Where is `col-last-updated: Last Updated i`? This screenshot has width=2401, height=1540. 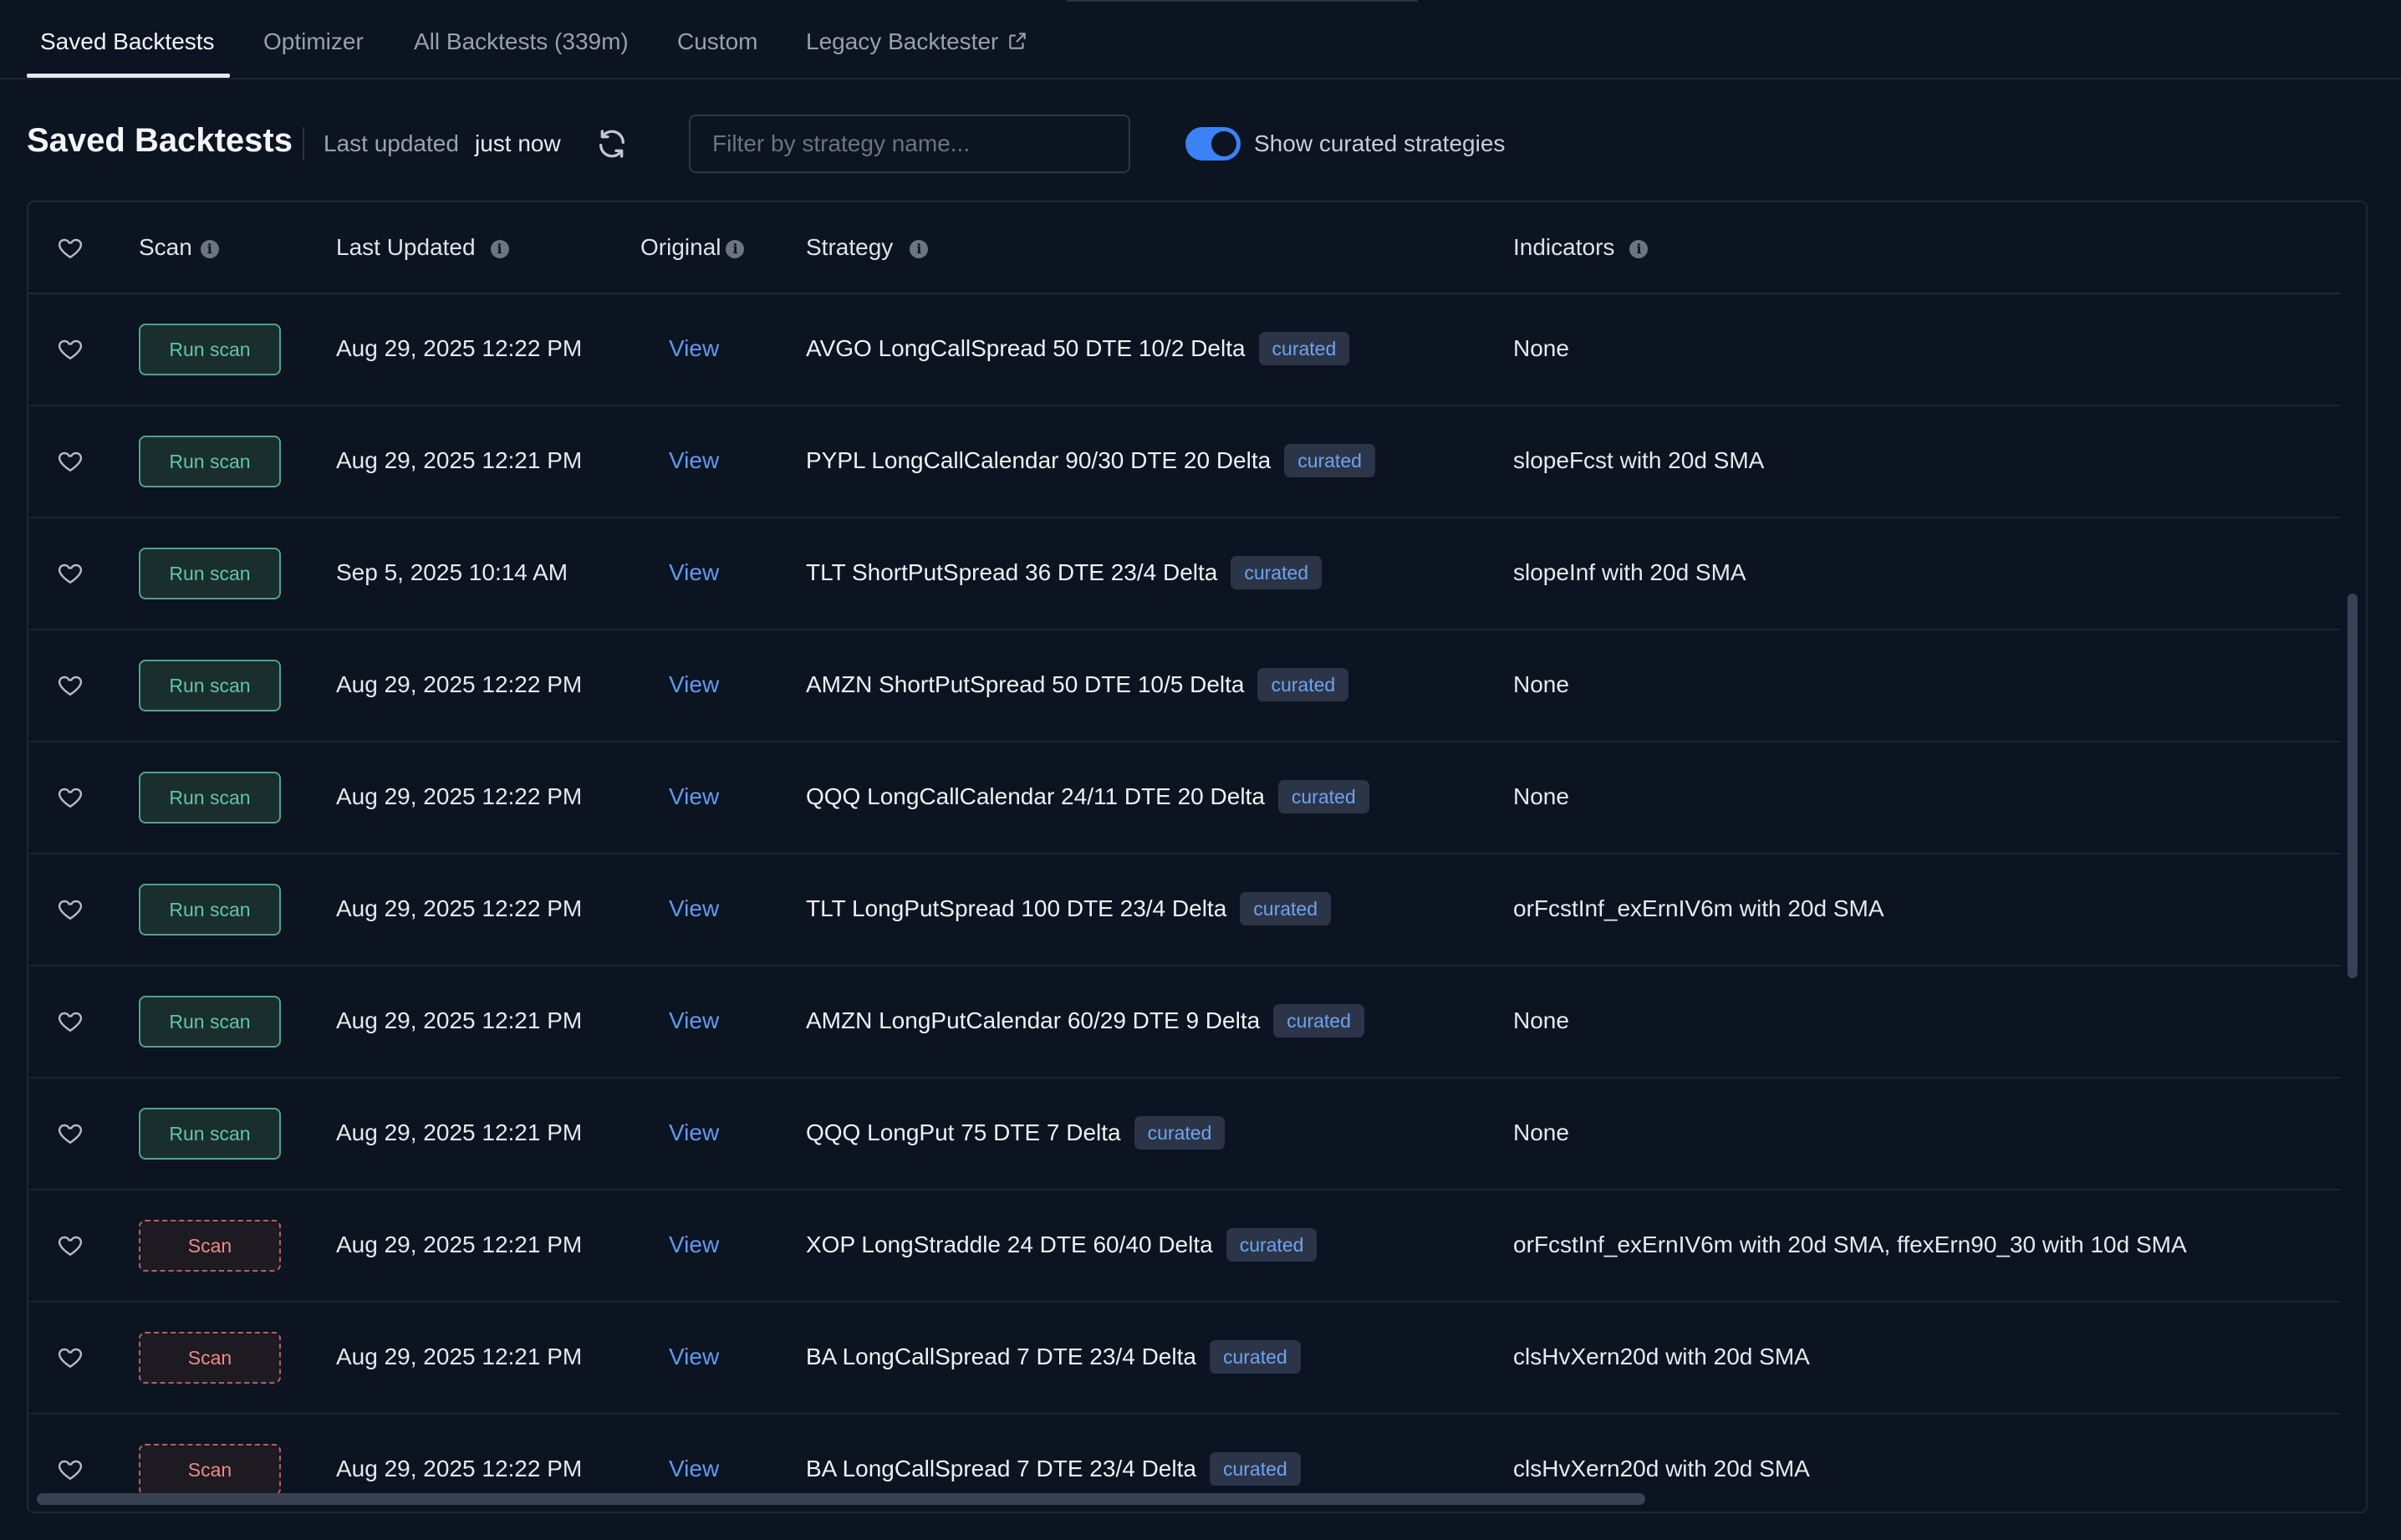 col-last-updated: Last Updated i is located at coordinates (422, 247).